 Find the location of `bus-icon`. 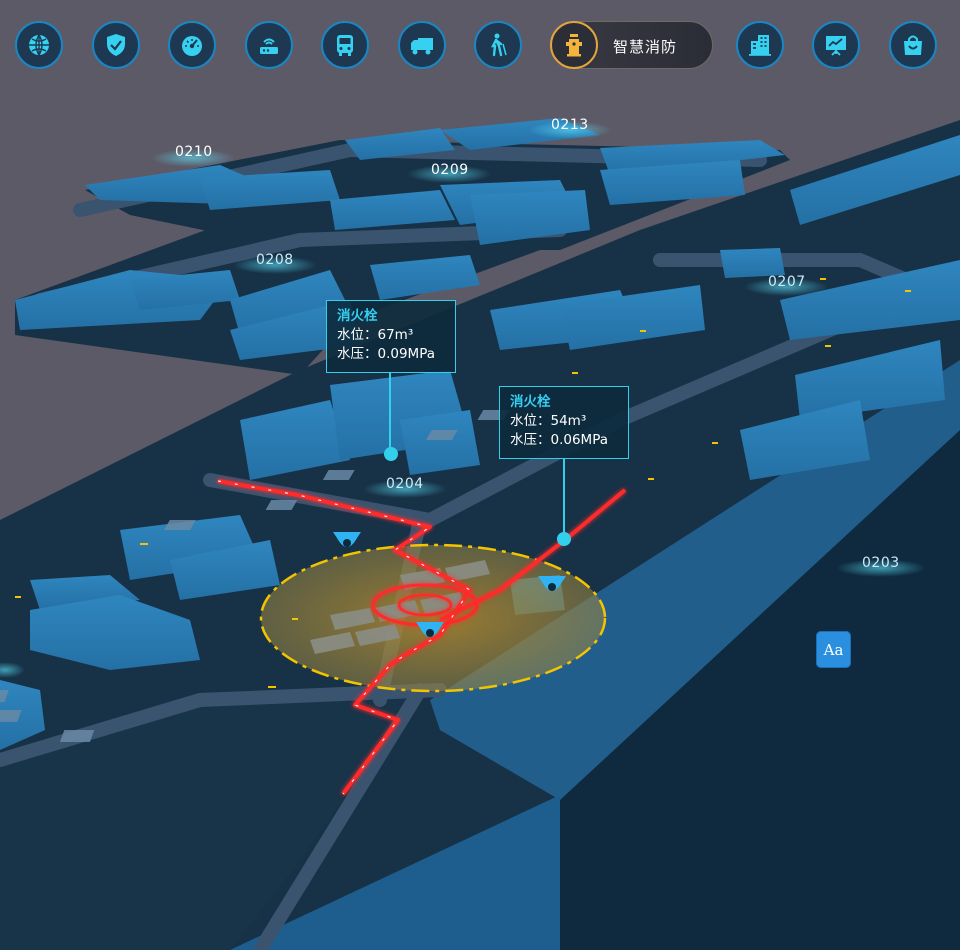

bus-icon is located at coordinates (345, 45).